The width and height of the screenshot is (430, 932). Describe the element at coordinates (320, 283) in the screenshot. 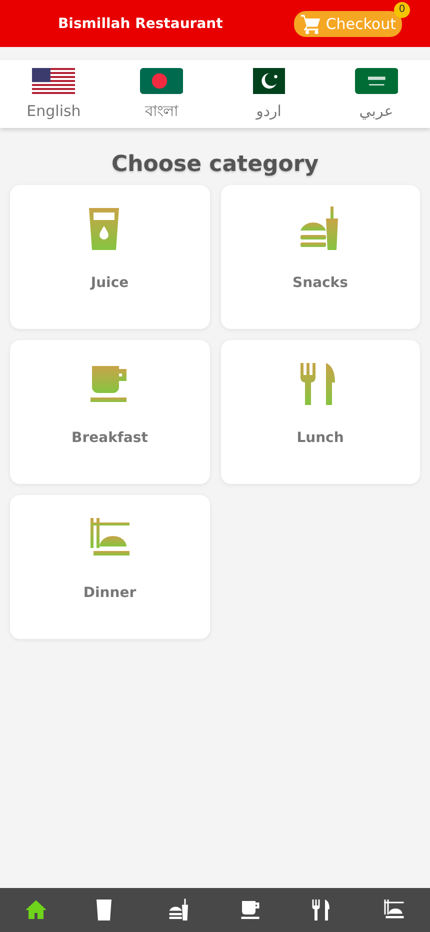

I see `category-label: Snacks` at that location.